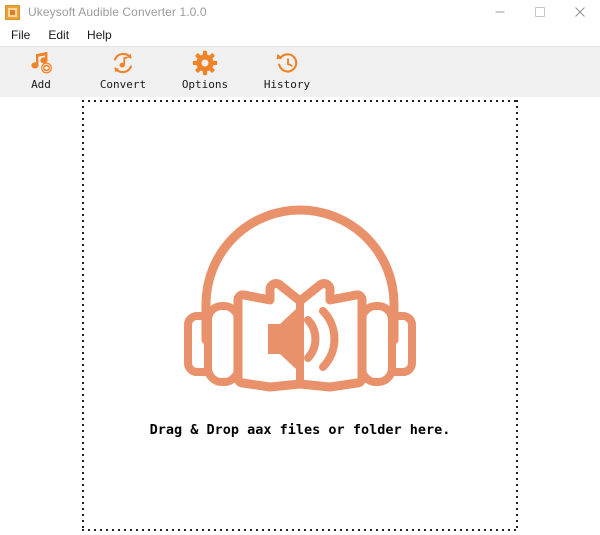 The height and width of the screenshot is (535, 600). What do you see at coordinates (205, 63) in the screenshot?
I see `gear-icon` at bounding box center [205, 63].